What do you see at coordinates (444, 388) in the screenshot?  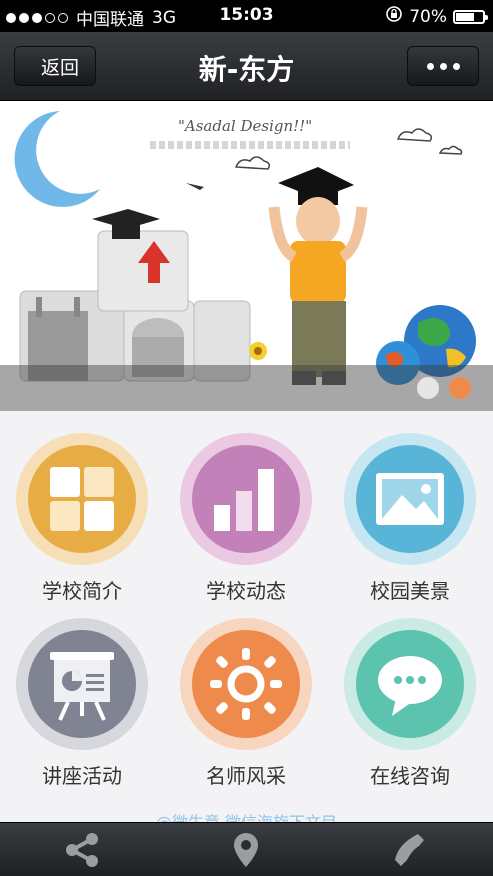 I see `carousel-pager` at bounding box center [444, 388].